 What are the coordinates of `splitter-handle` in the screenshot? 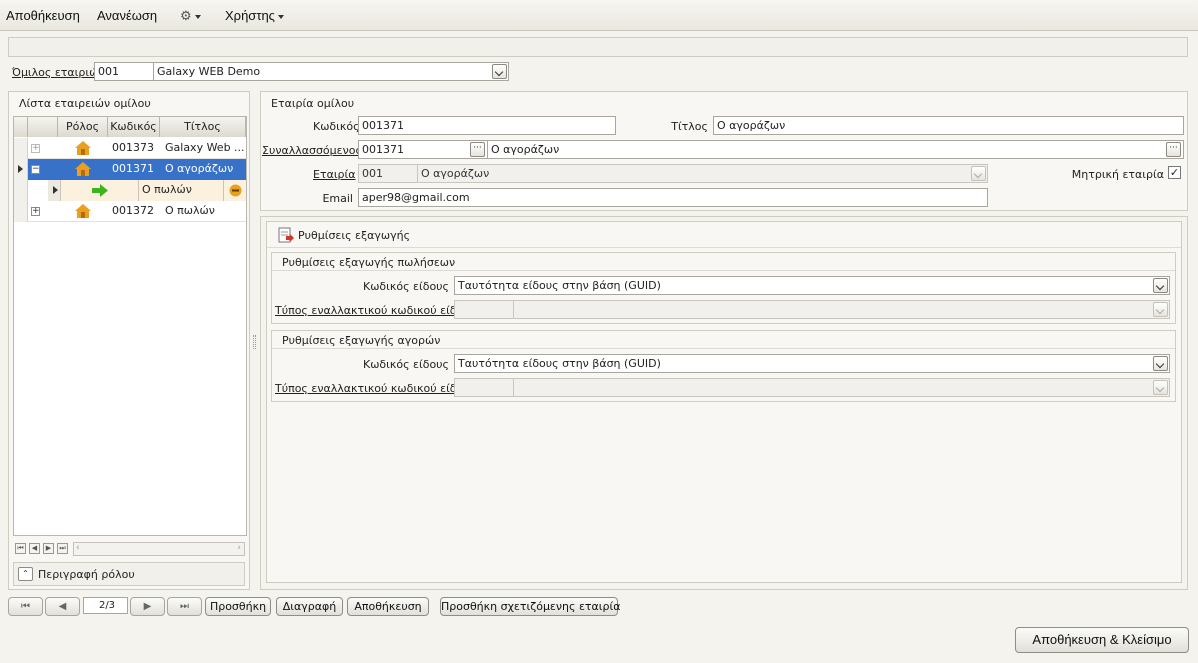 It's located at (254, 342).